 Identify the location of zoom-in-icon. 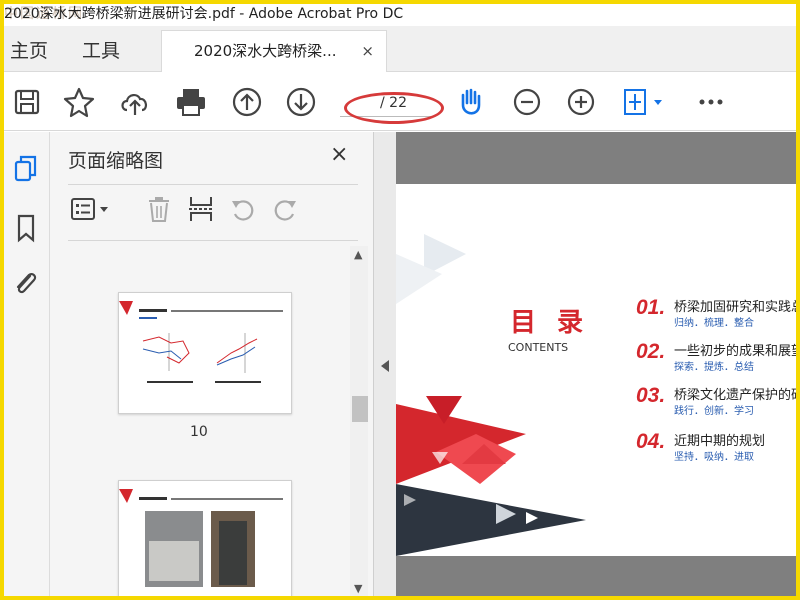
(581, 102).